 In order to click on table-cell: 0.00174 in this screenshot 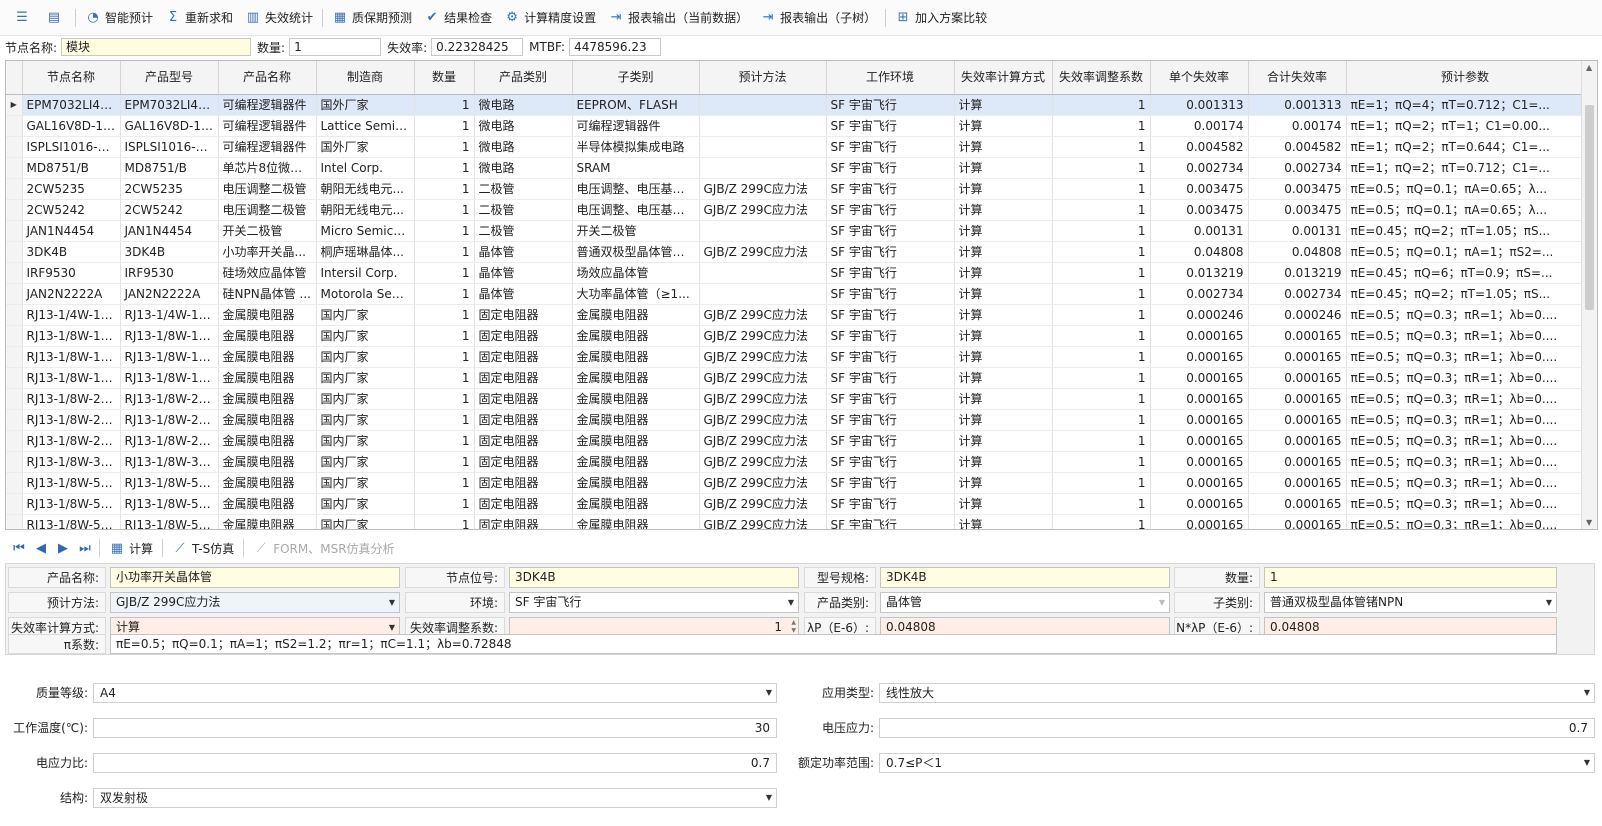, I will do `click(1297, 126)`.